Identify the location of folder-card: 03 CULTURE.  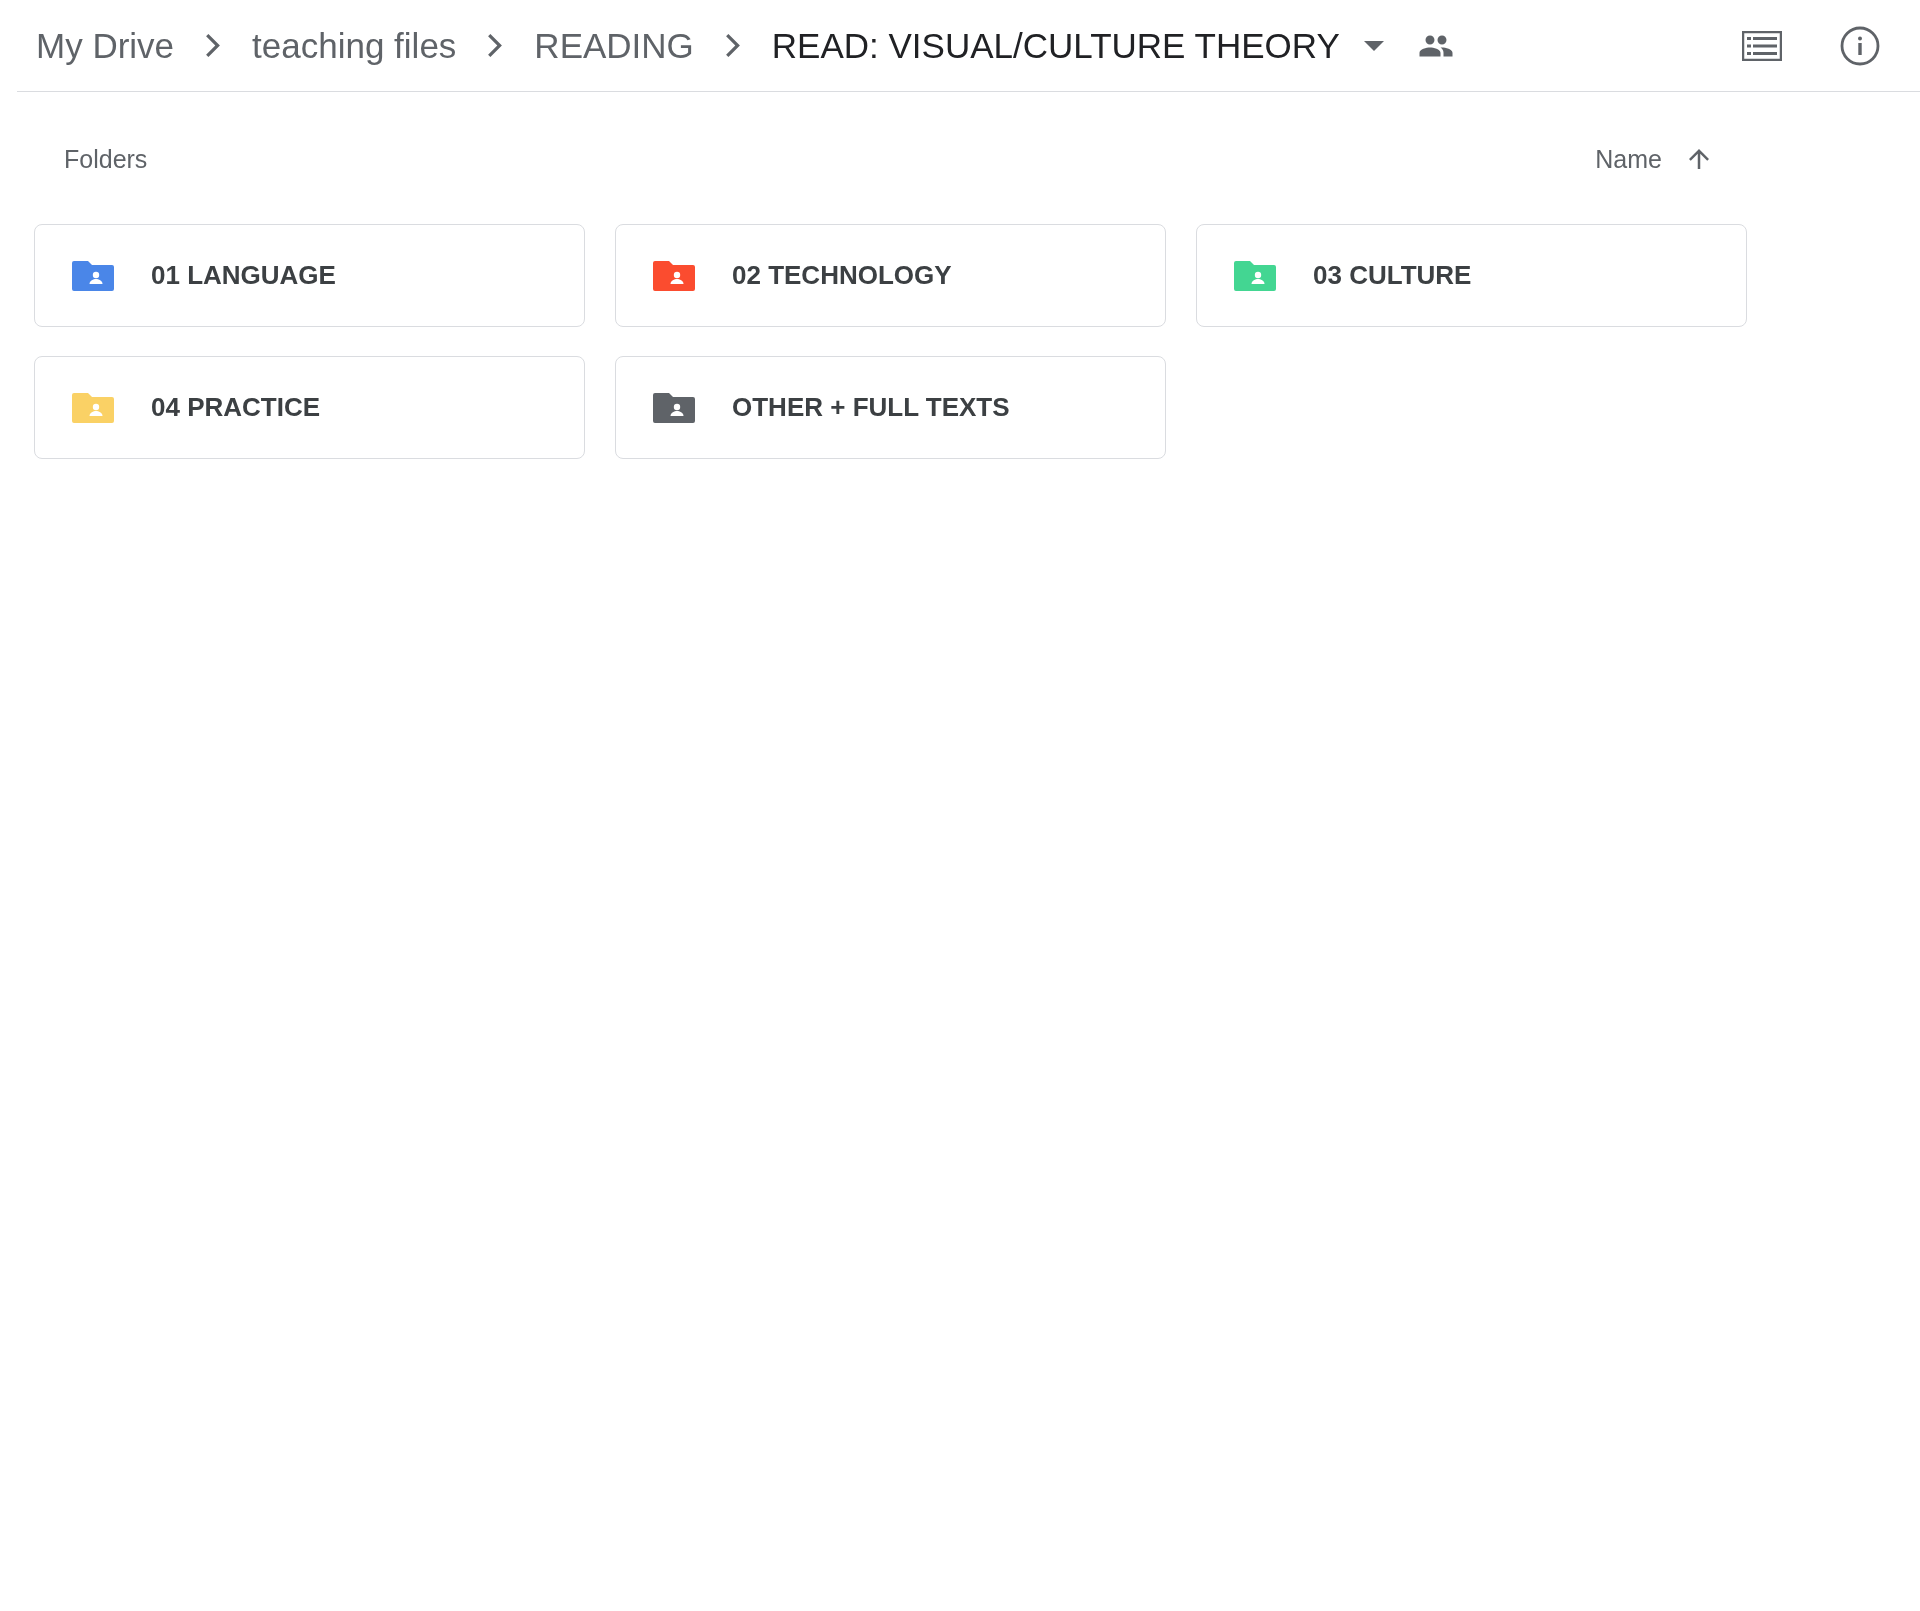
(1471, 275).